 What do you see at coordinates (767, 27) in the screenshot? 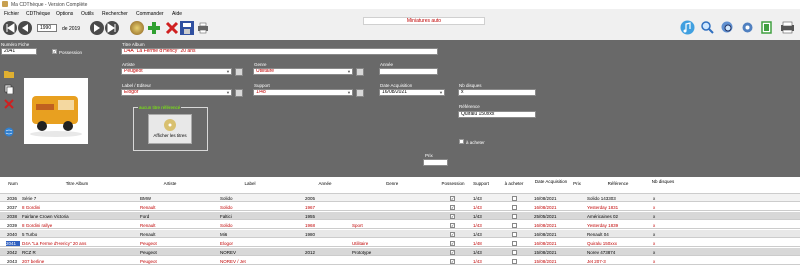
I see `exit-icon` at bounding box center [767, 27].